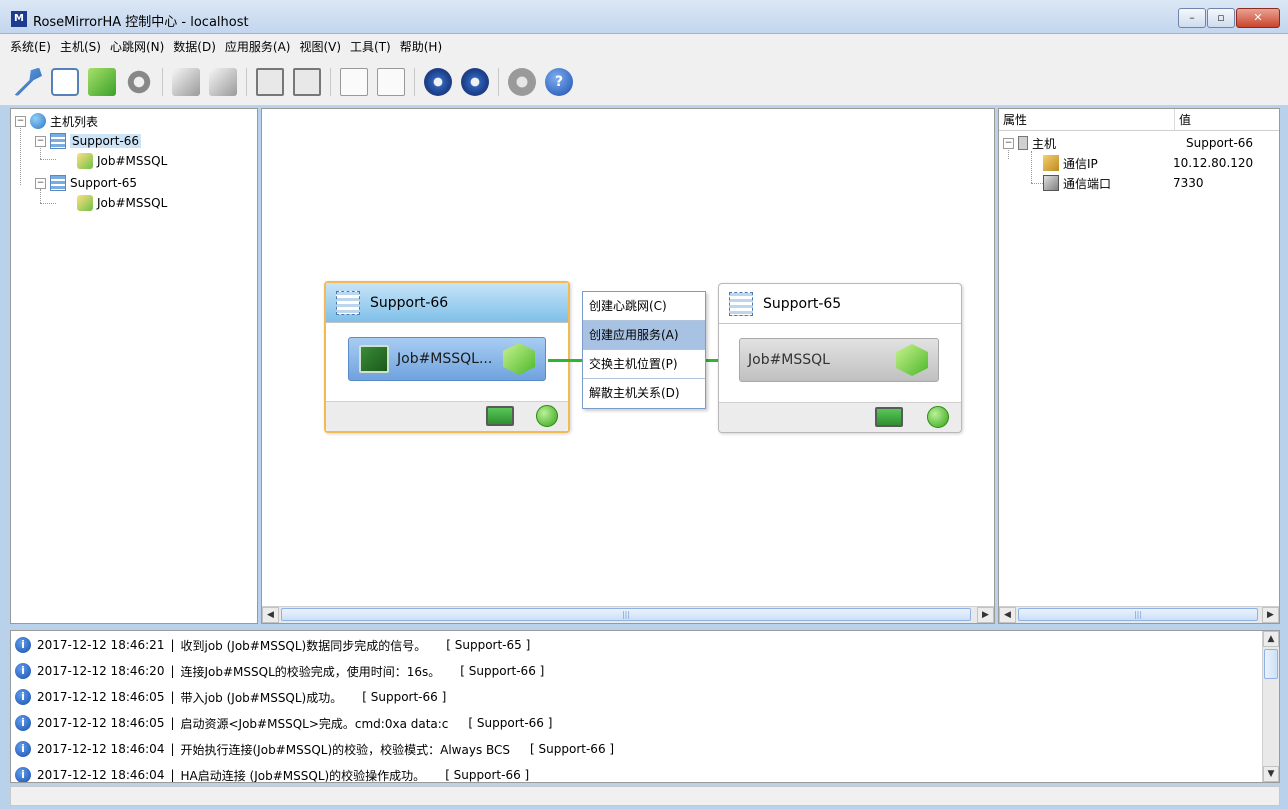 Image resolution: width=1288 pixels, height=809 pixels. What do you see at coordinates (1271, 639) in the screenshot?
I see `scroll-up-icon: ▲` at bounding box center [1271, 639].